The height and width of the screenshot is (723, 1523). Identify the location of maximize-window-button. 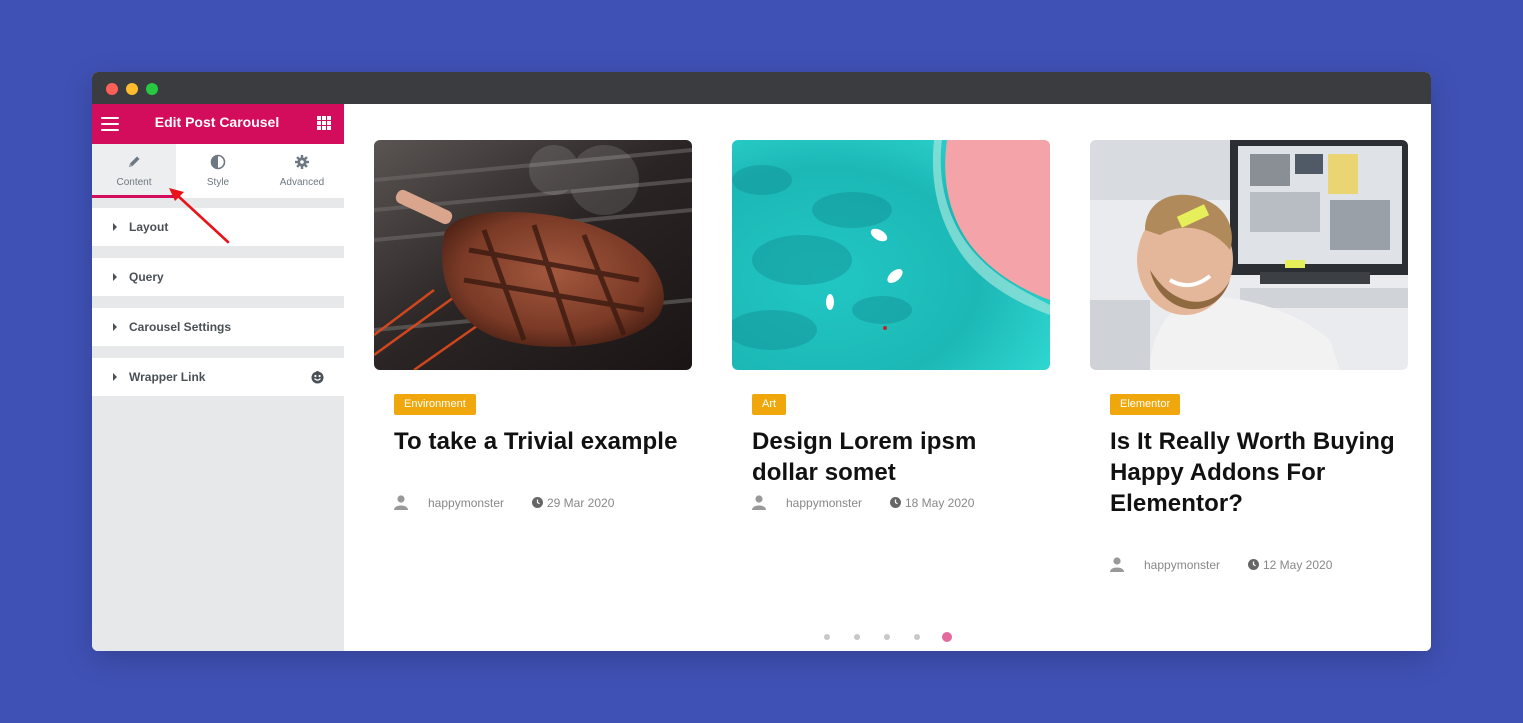
(152, 89).